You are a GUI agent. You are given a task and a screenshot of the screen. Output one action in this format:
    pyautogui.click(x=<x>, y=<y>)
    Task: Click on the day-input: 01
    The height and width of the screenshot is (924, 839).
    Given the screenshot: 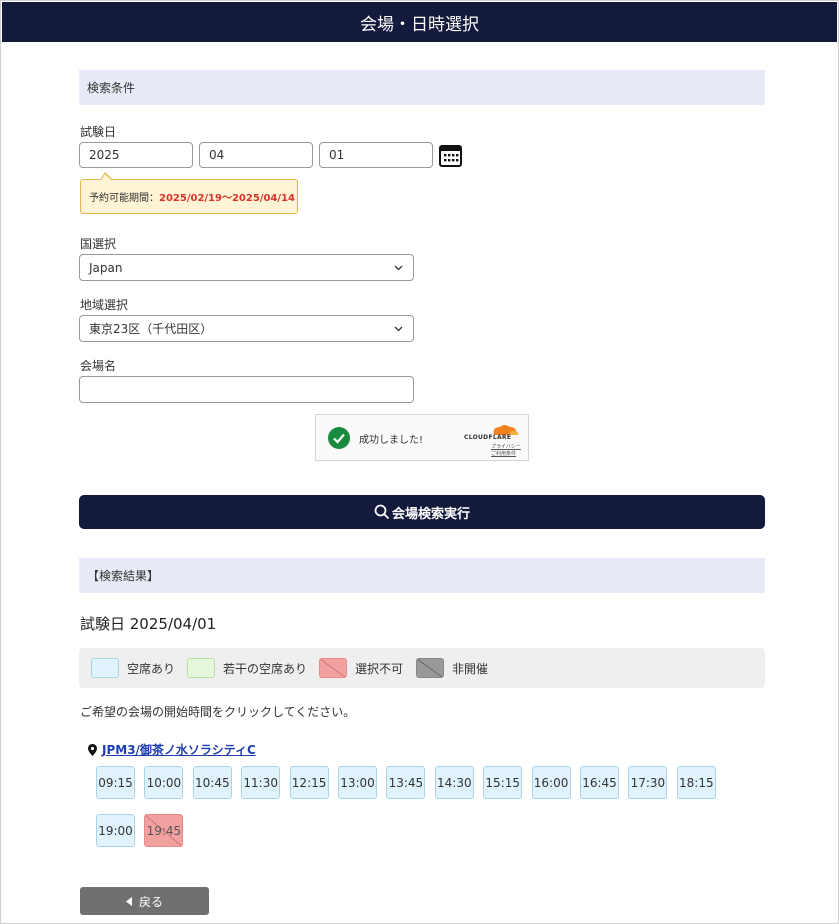 What is the action you would take?
    pyautogui.click(x=376, y=155)
    